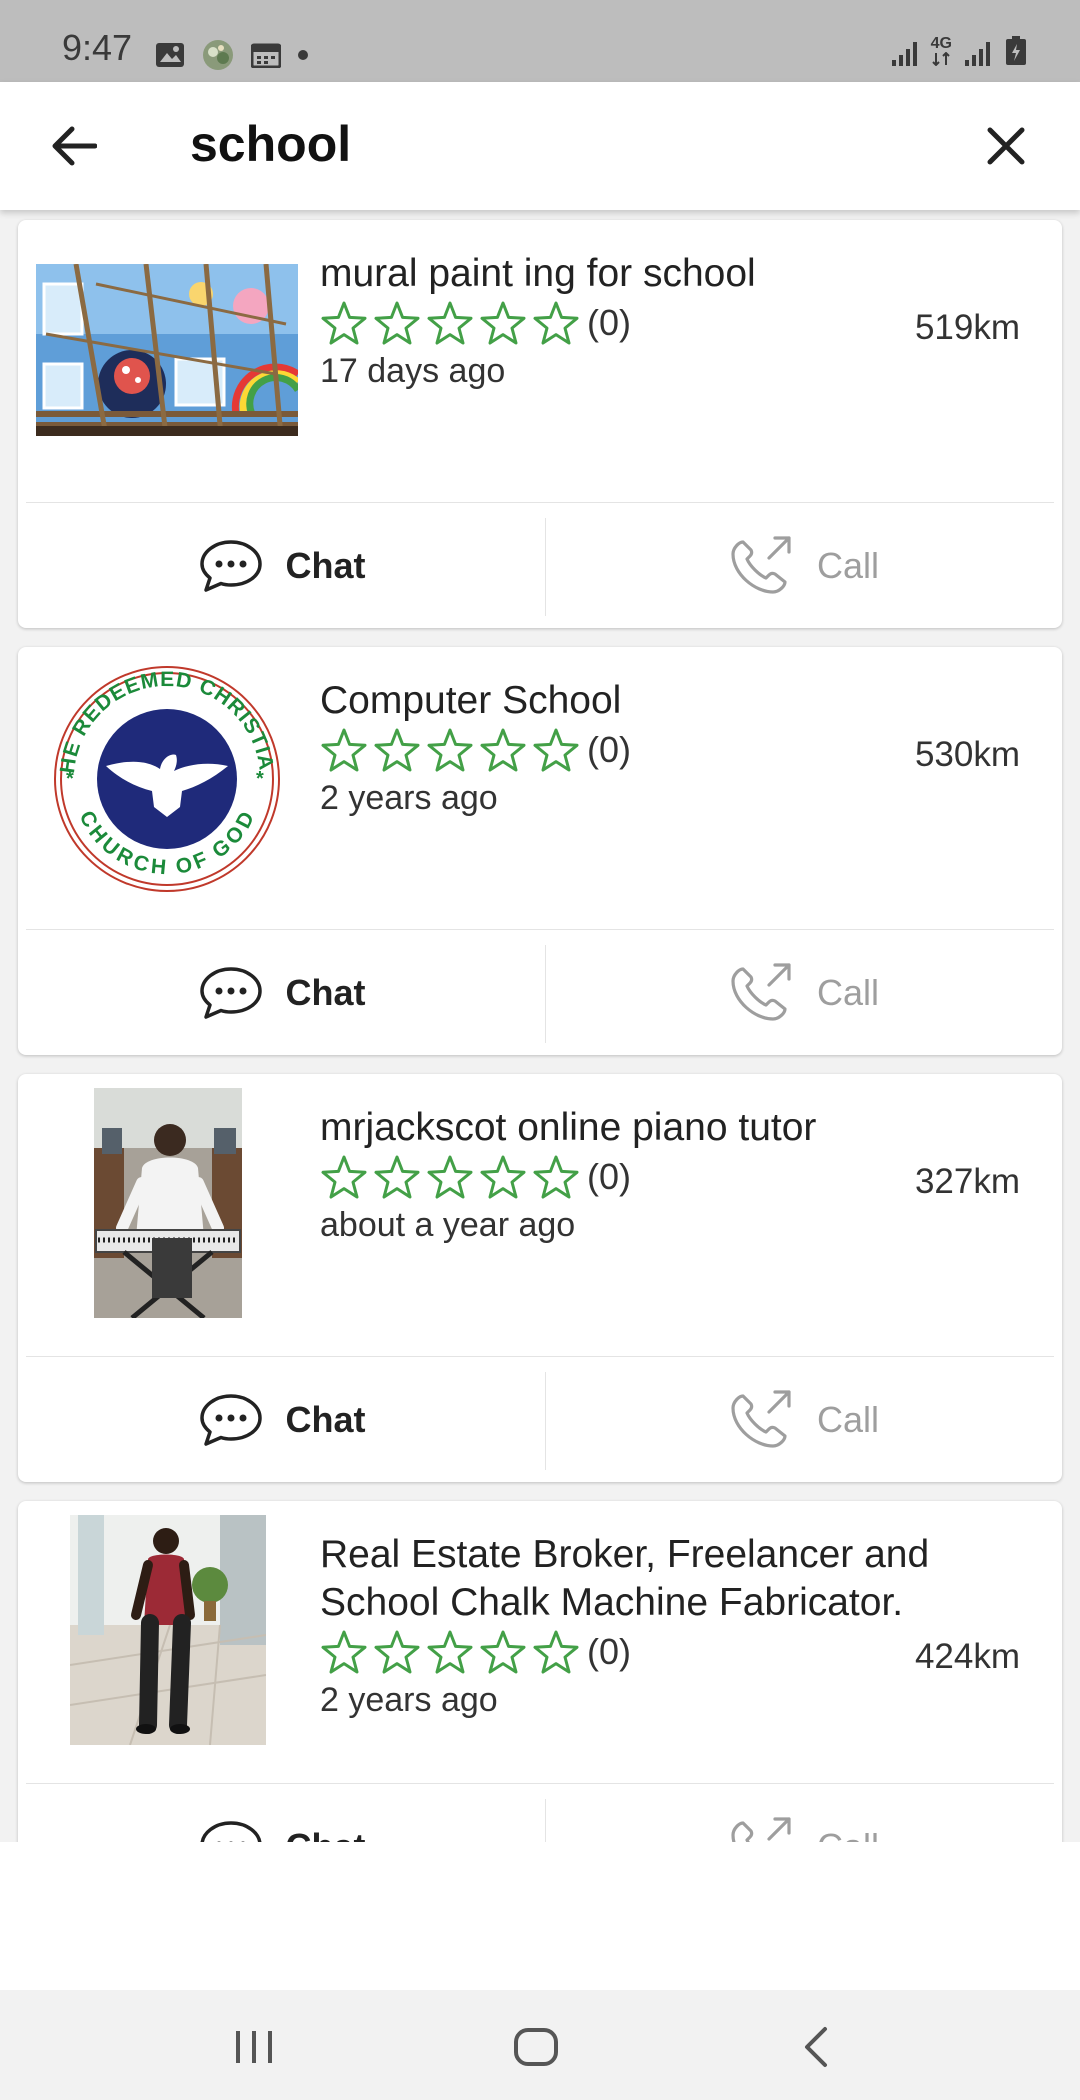  What do you see at coordinates (167, 350) in the screenshot?
I see `listing-image-mural` at bounding box center [167, 350].